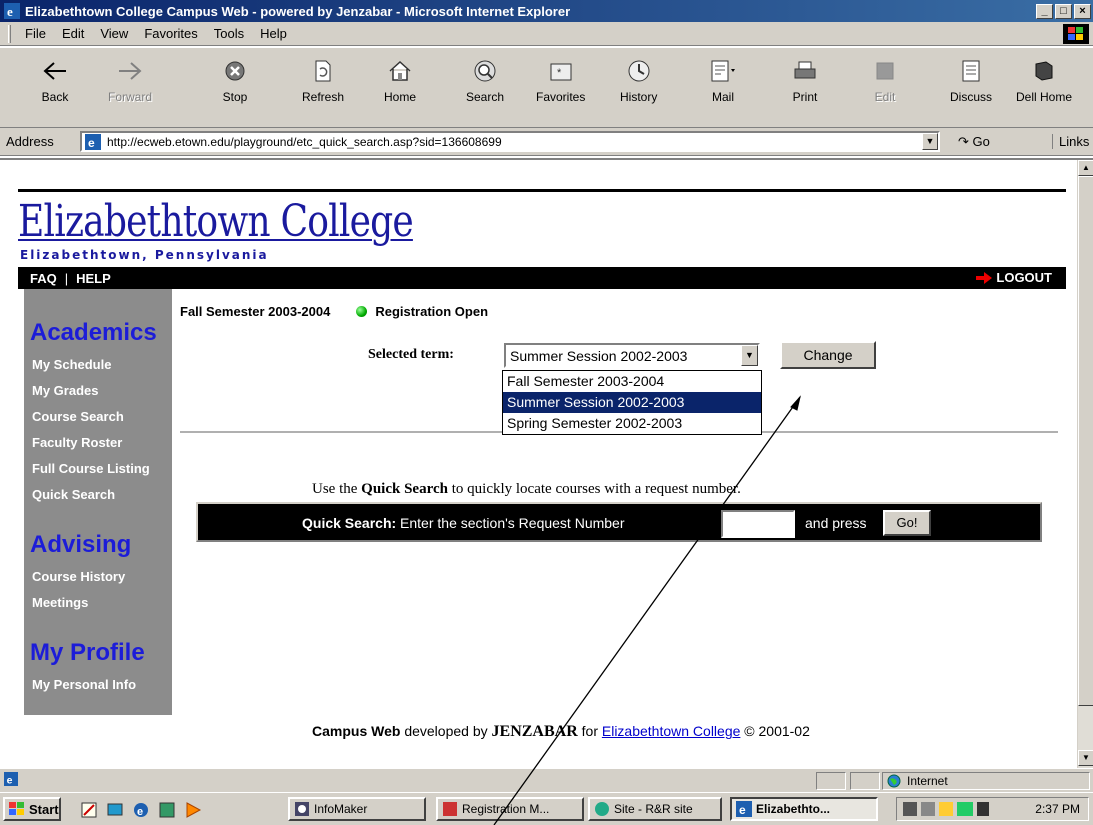 The image size is (1093, 825). Describe the element at coordinates (946, 809) in the screenshot. I see `tray-app-icon` at that location.